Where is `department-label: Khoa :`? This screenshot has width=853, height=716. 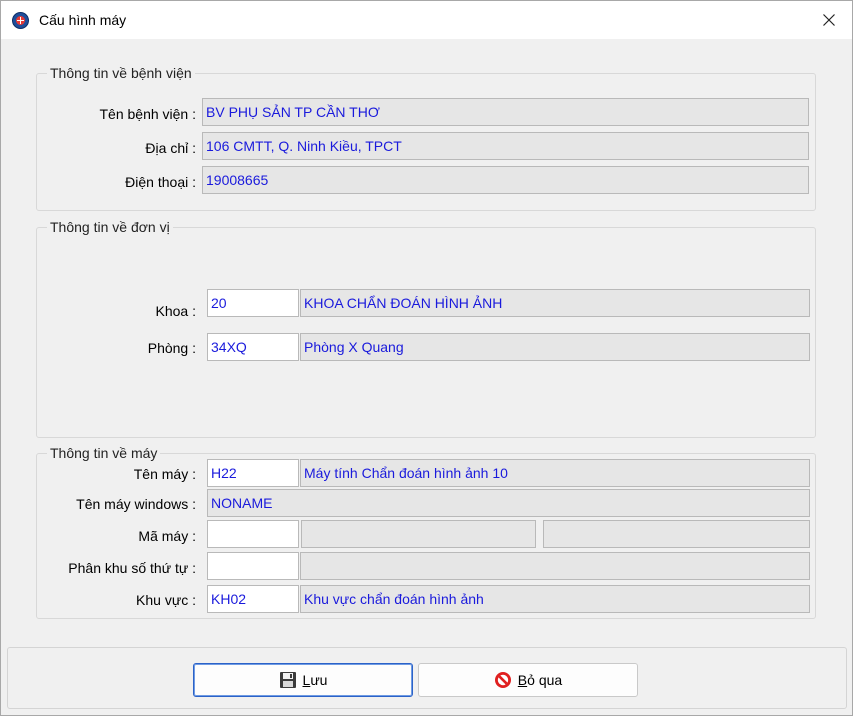 department-label: Khoa : is located at coordinates (175, 311).